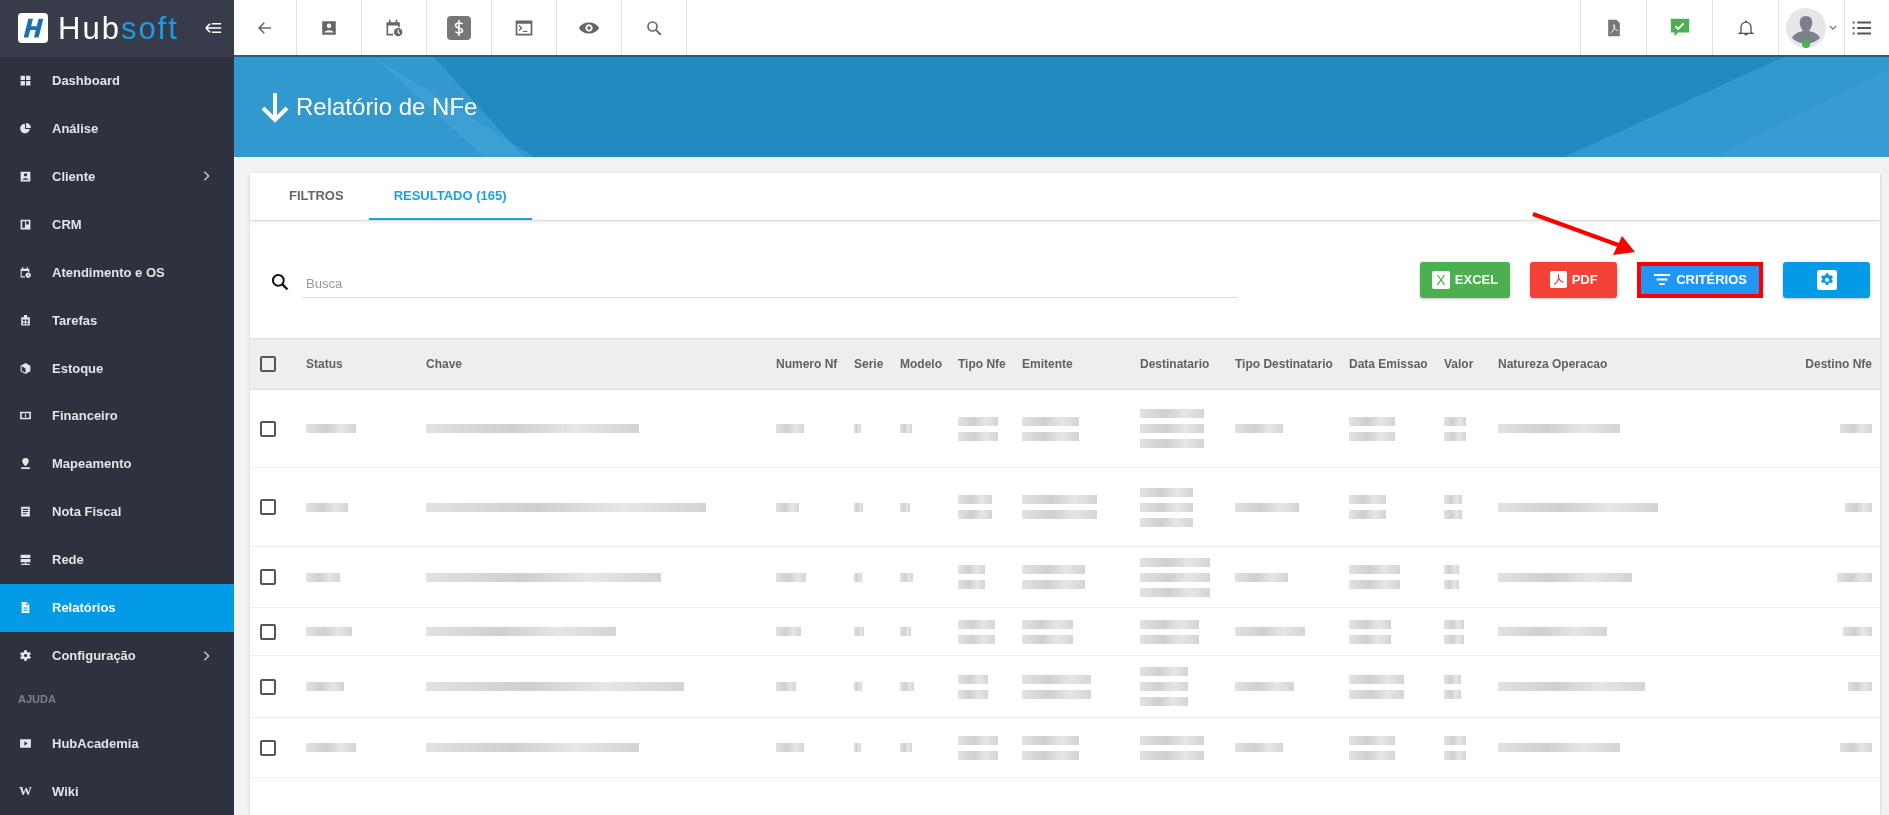  Describe the element at coordinates (1700, 279) in the screenshot. I see `export-button: CRITÉRIOS` at that location.